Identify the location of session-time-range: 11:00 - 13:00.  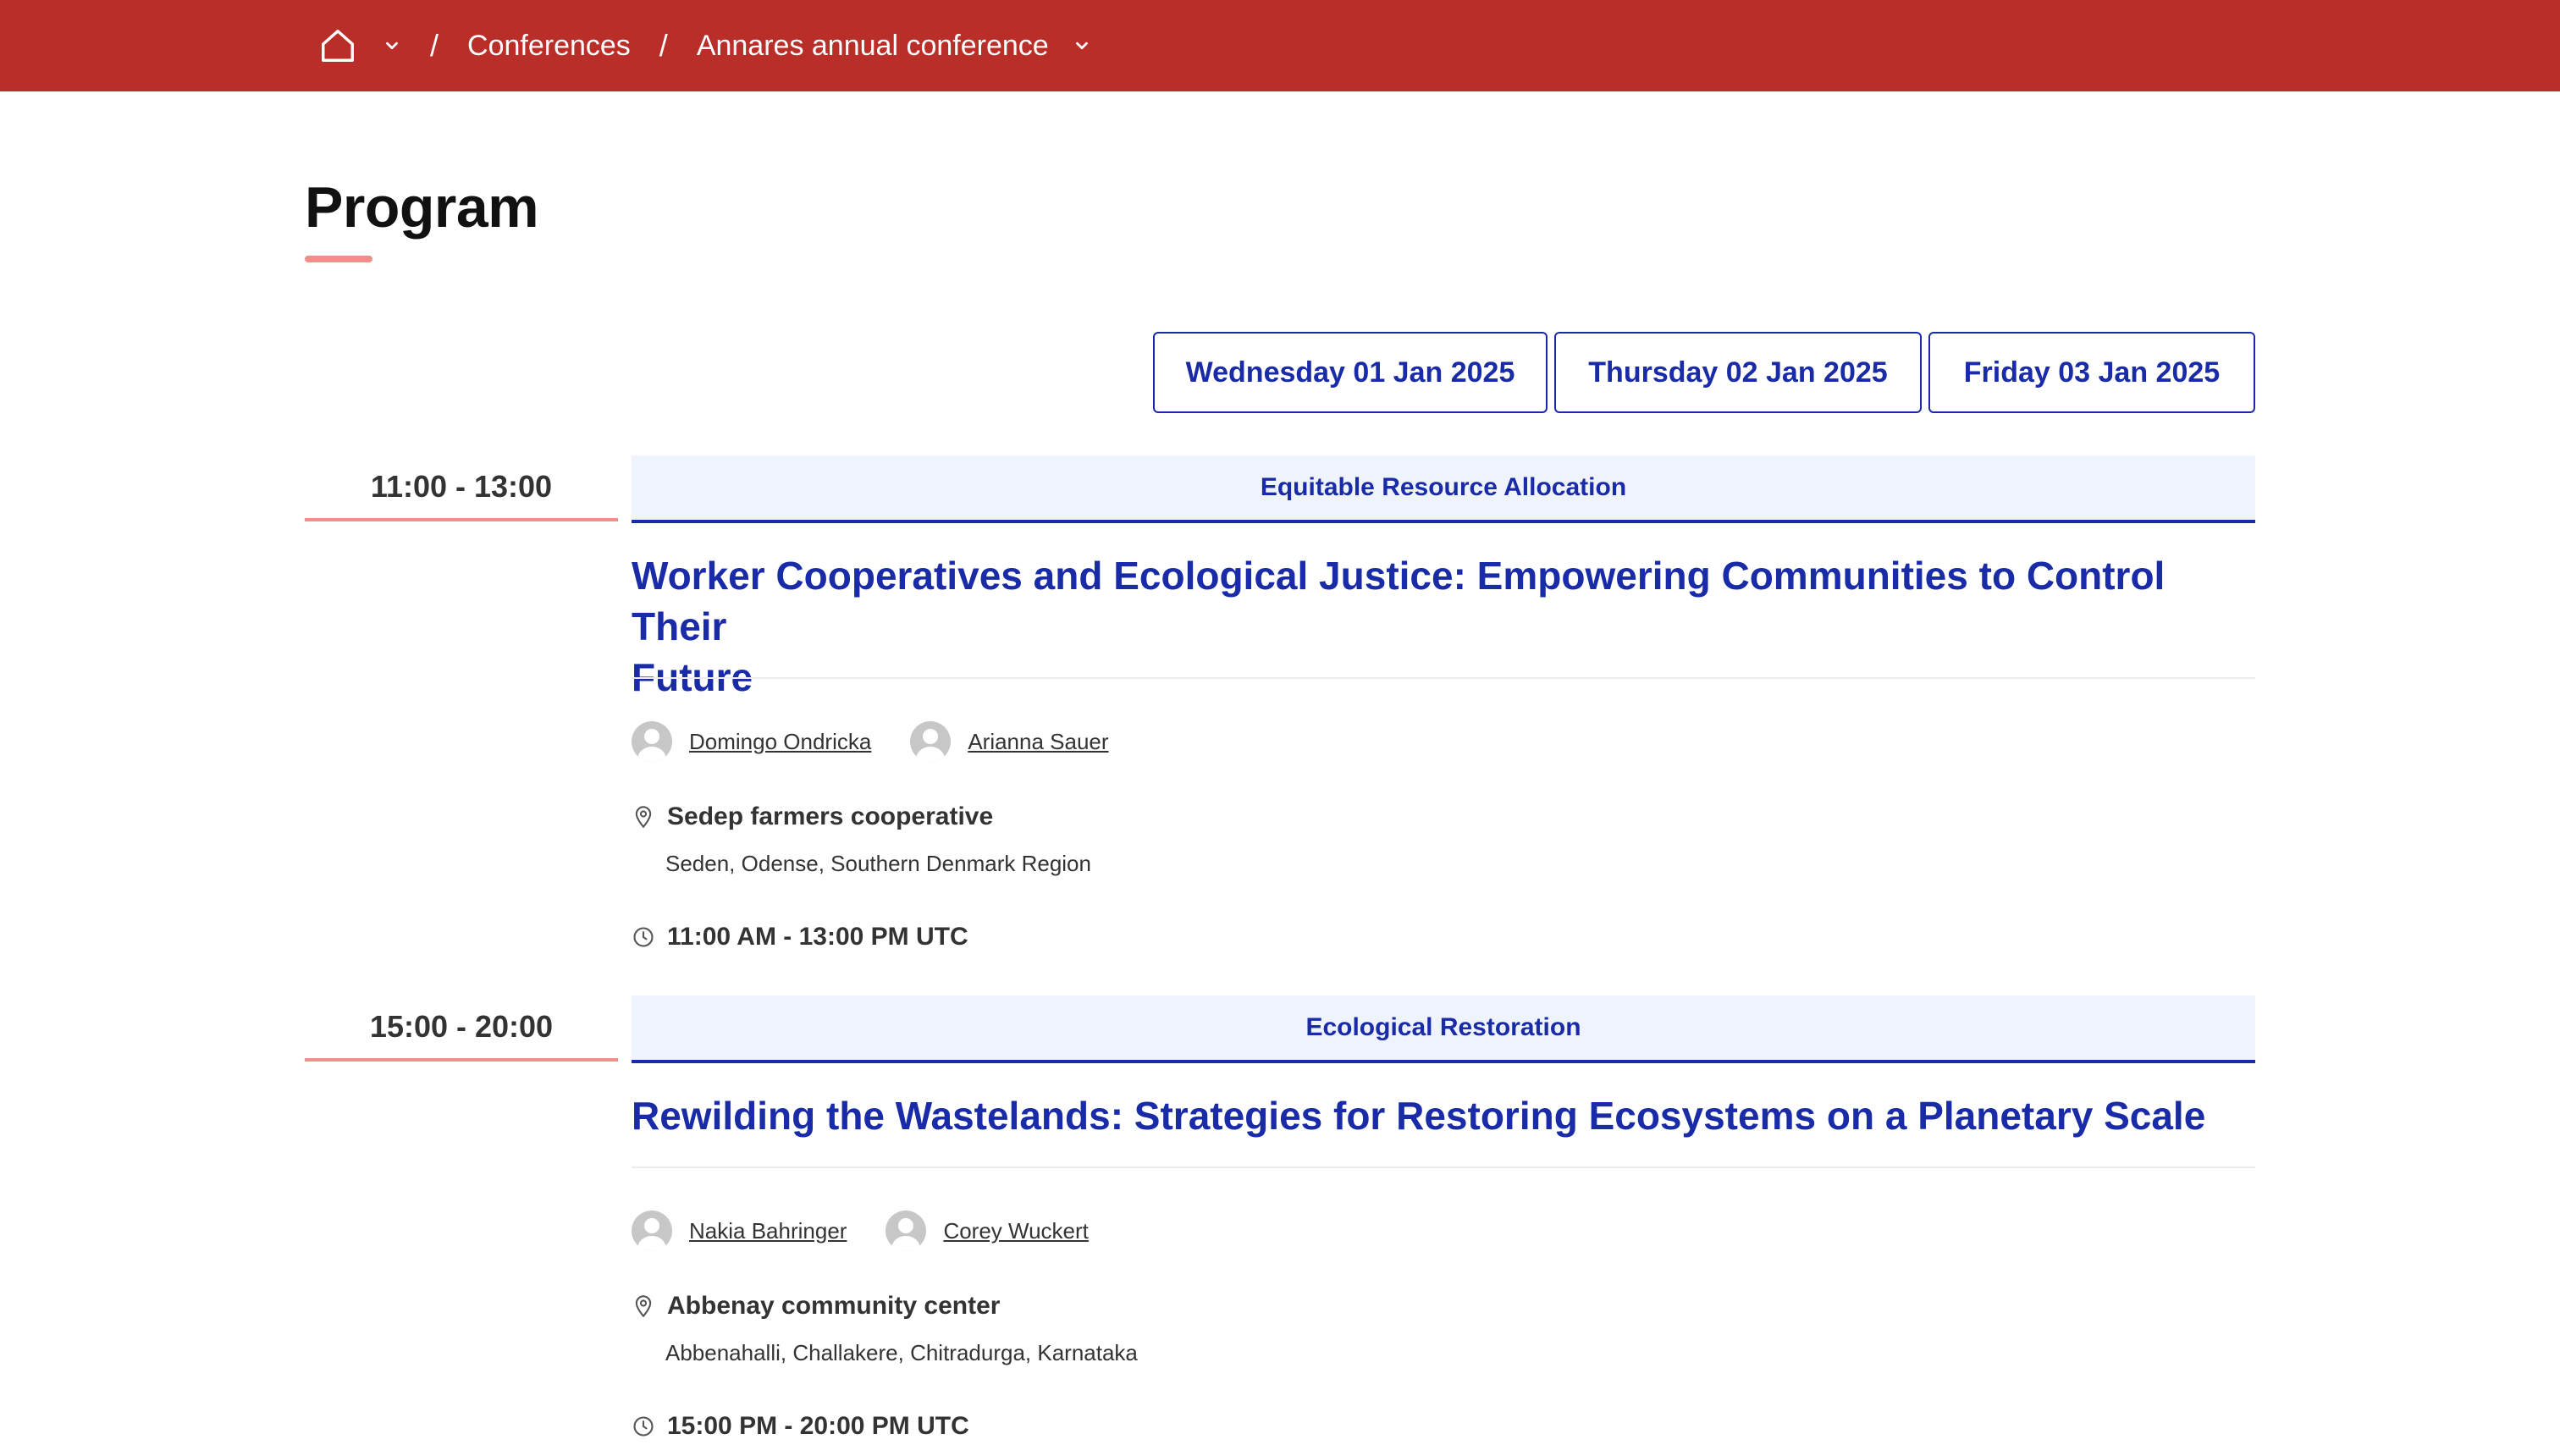
(461, 486).